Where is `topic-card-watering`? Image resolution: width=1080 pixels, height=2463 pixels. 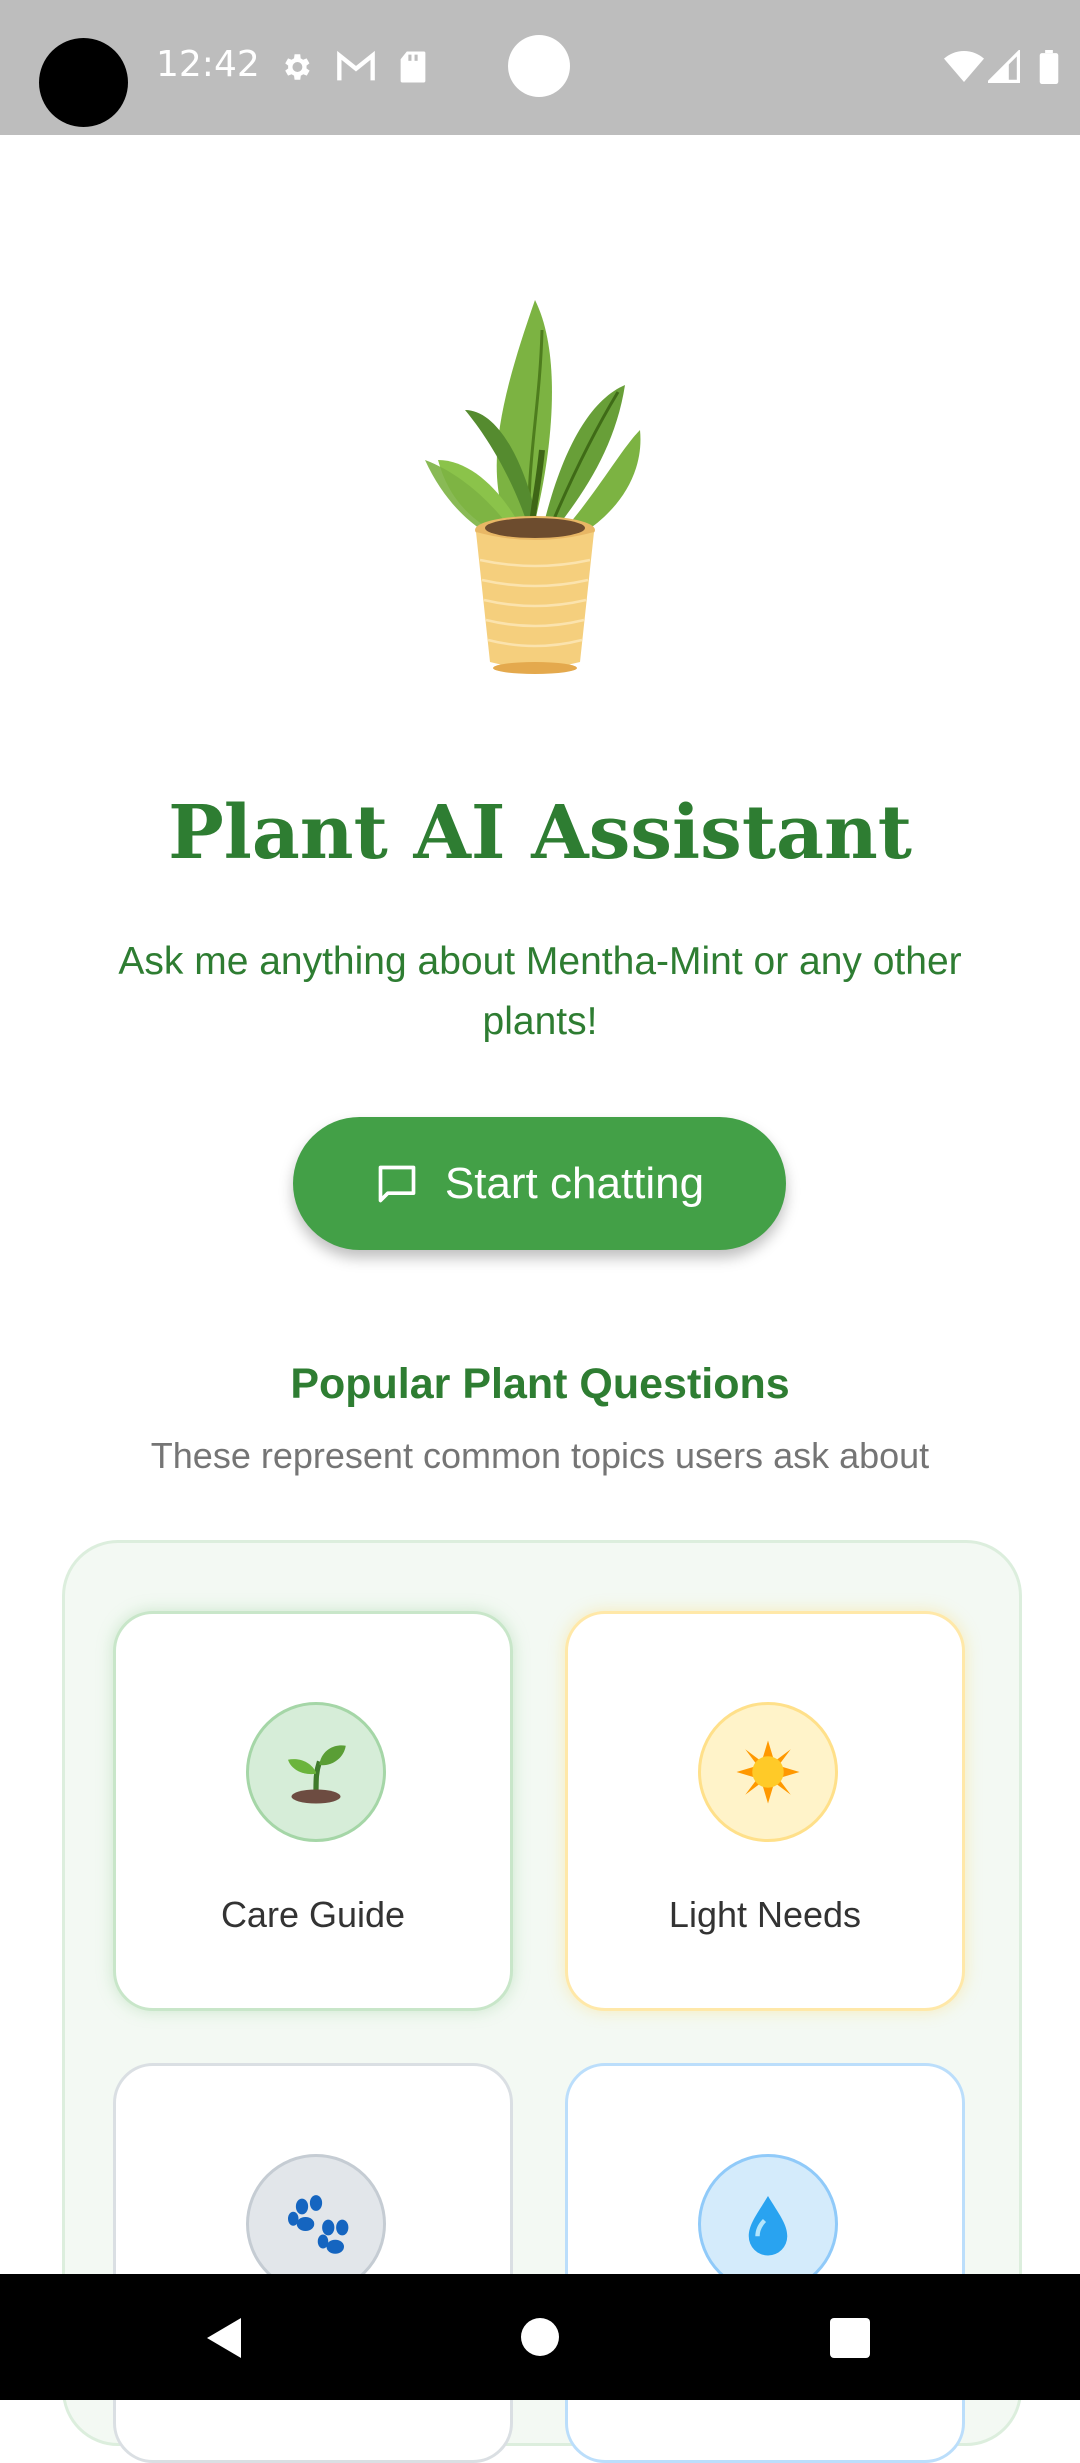
topic-card-watering is located at coordinates (765, 2263).